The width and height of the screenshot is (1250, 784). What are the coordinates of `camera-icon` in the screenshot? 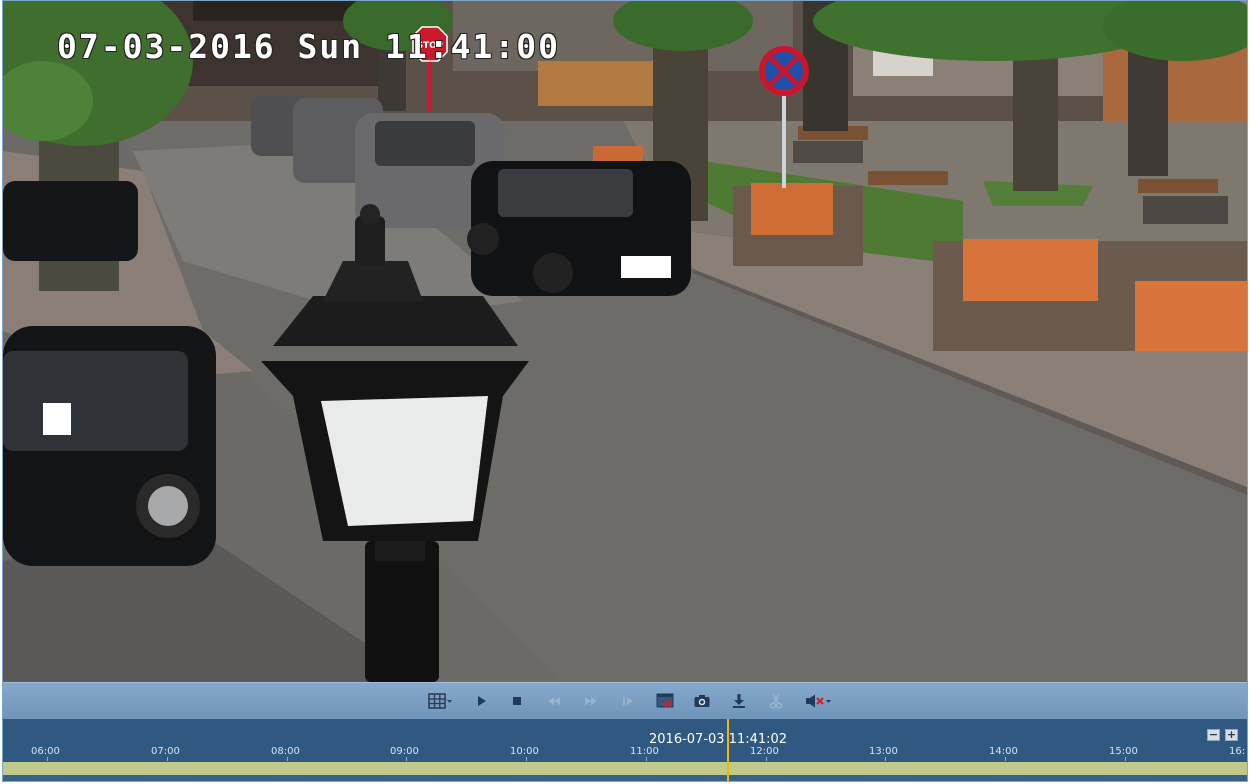 It's located at (702, 701).